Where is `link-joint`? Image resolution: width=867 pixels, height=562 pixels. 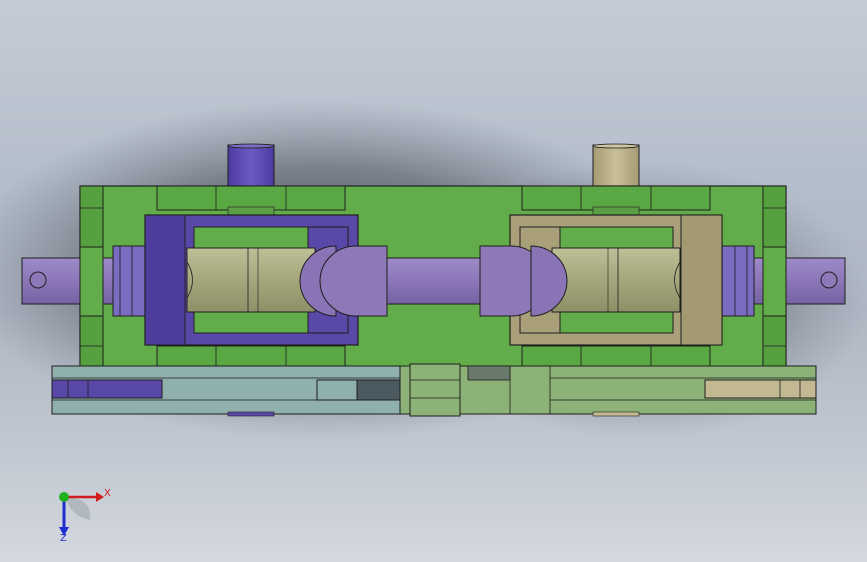
link-joint is located at coordinates (435, 390).